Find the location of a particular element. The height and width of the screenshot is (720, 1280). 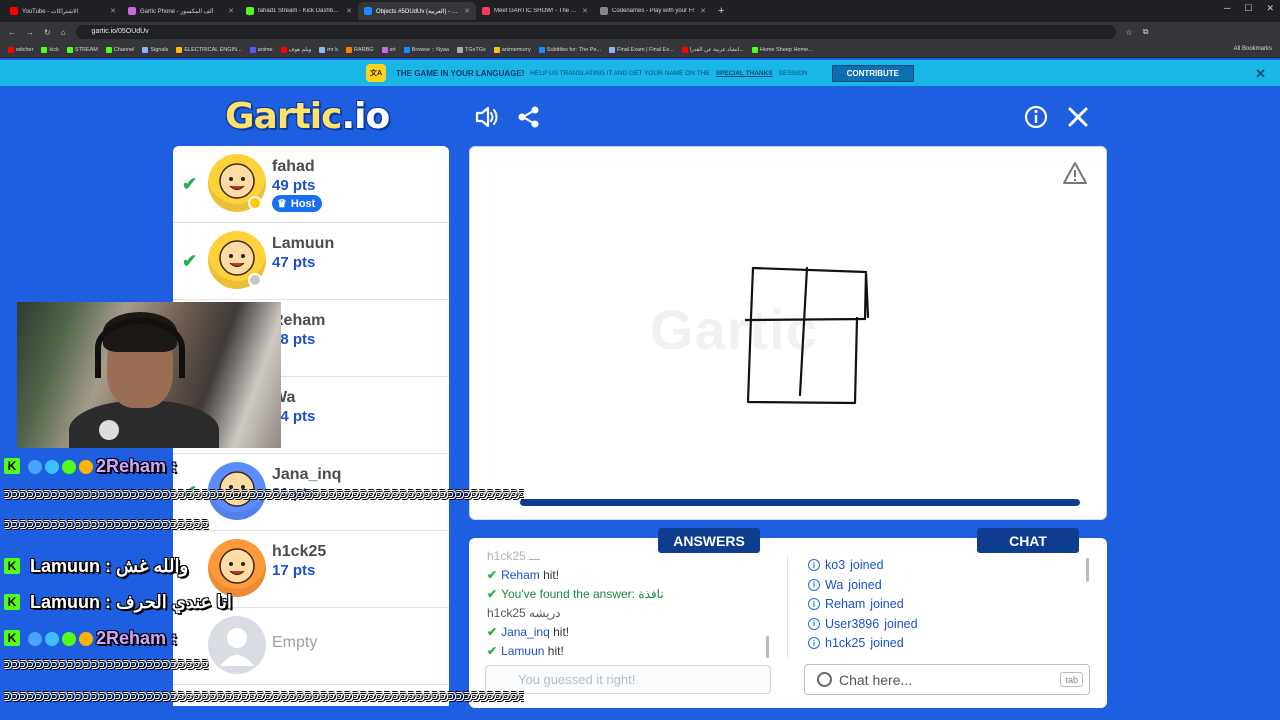

browser-tab: Objects #5OUdUv (العربية) - Gar ✕ is located at coordinates (417, 11).